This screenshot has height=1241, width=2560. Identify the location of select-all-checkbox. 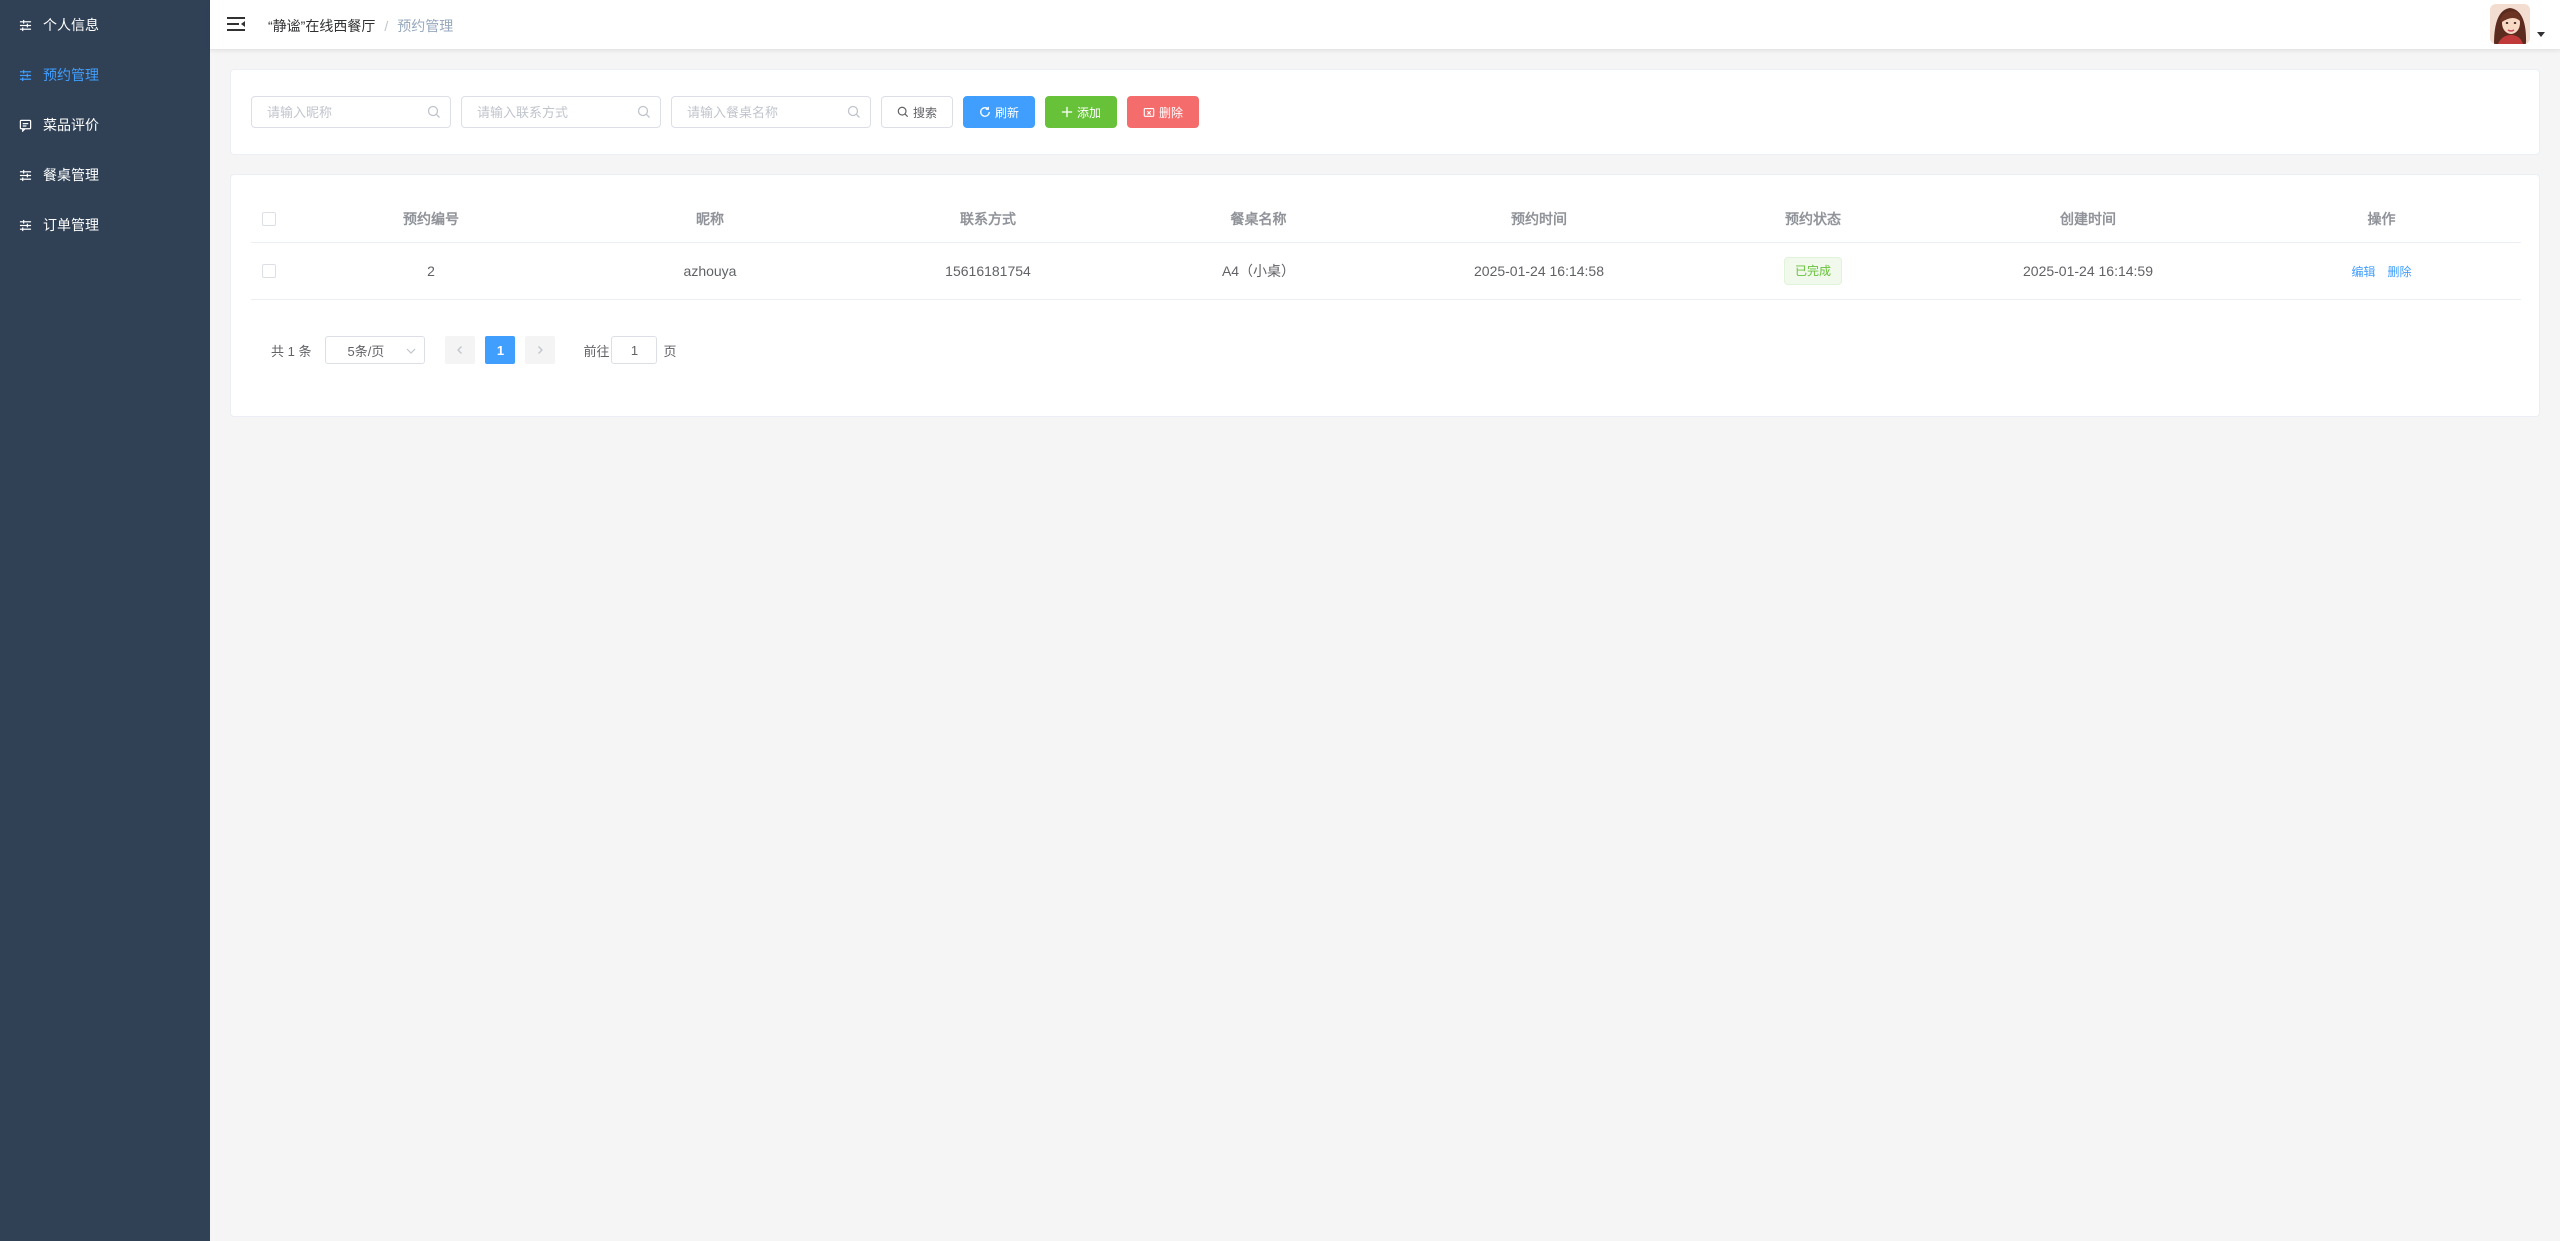
(269, 218).